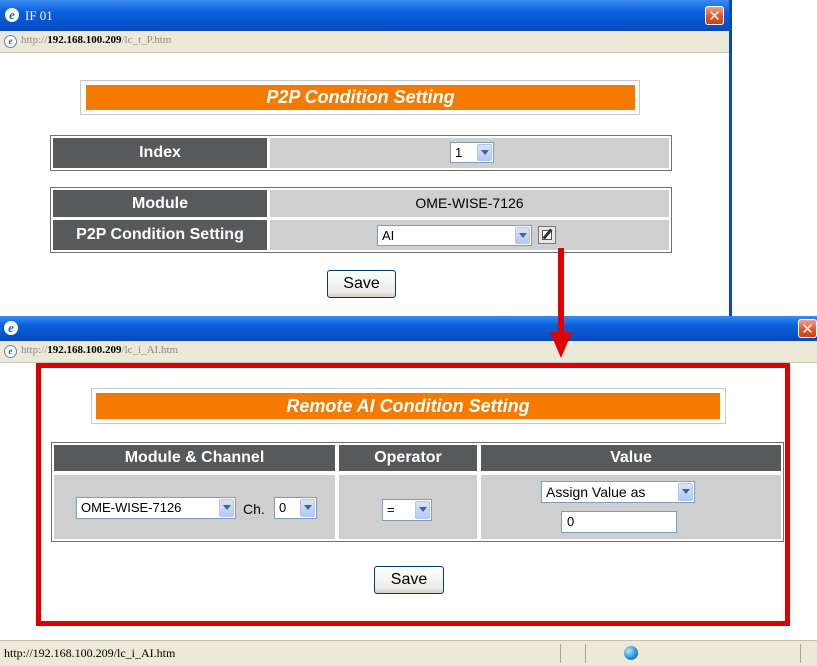 This screenshot has height=666, width=817. Describe the element at coordinates (547, 235) in the screenshot. I see `edit-icon` at that location.